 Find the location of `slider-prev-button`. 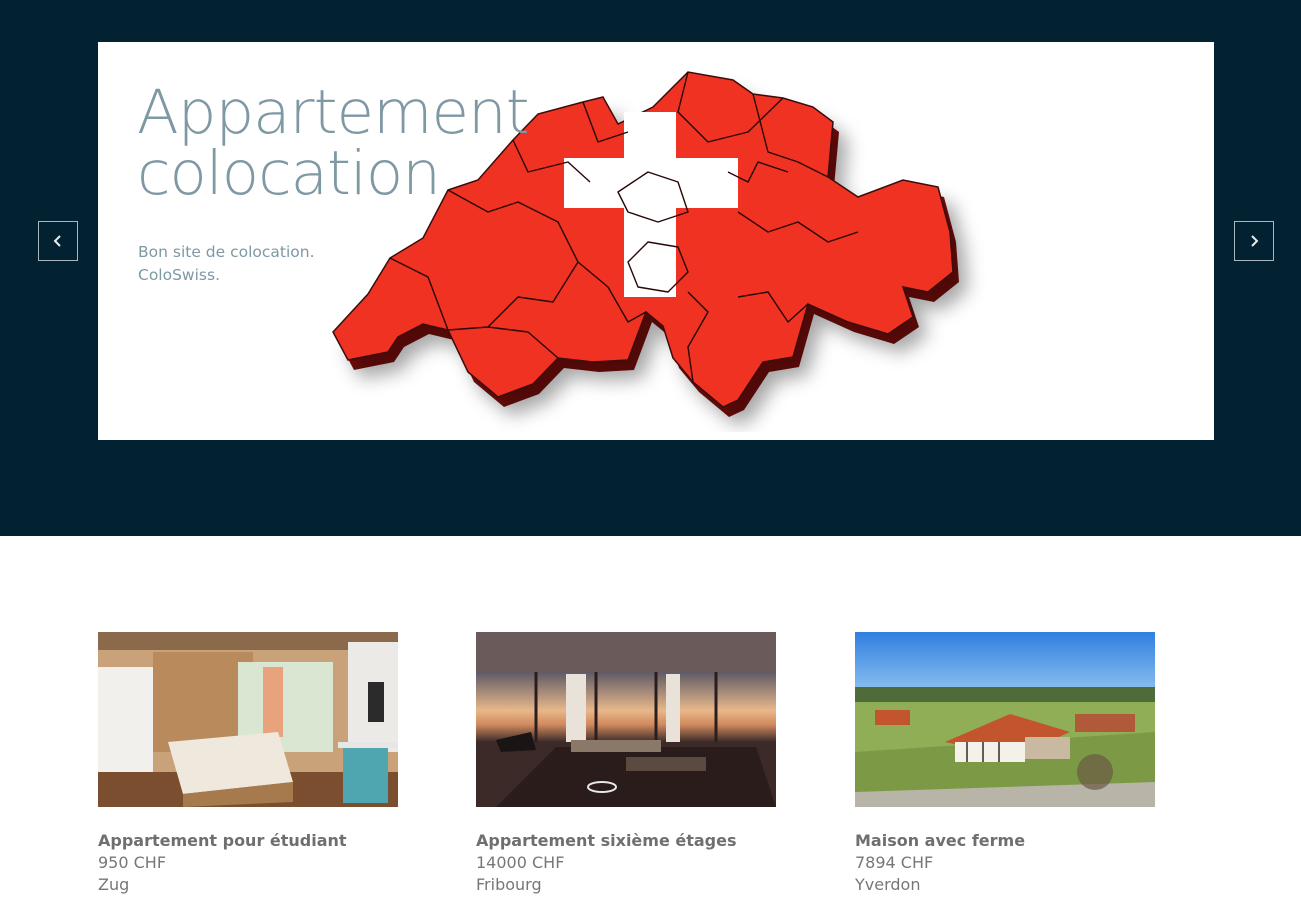

slider-prev-button is located at coordinates (58, 241).